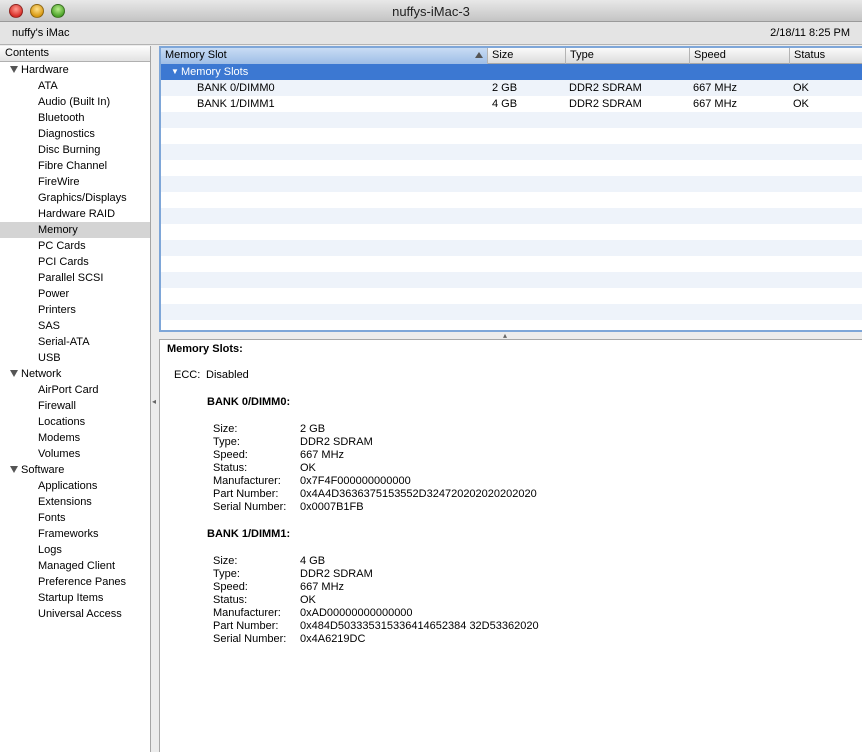  Describe the element at coordinates (431, 11) in the screenshot. I see `title-bar: nuffys-iMac-3` at that location.